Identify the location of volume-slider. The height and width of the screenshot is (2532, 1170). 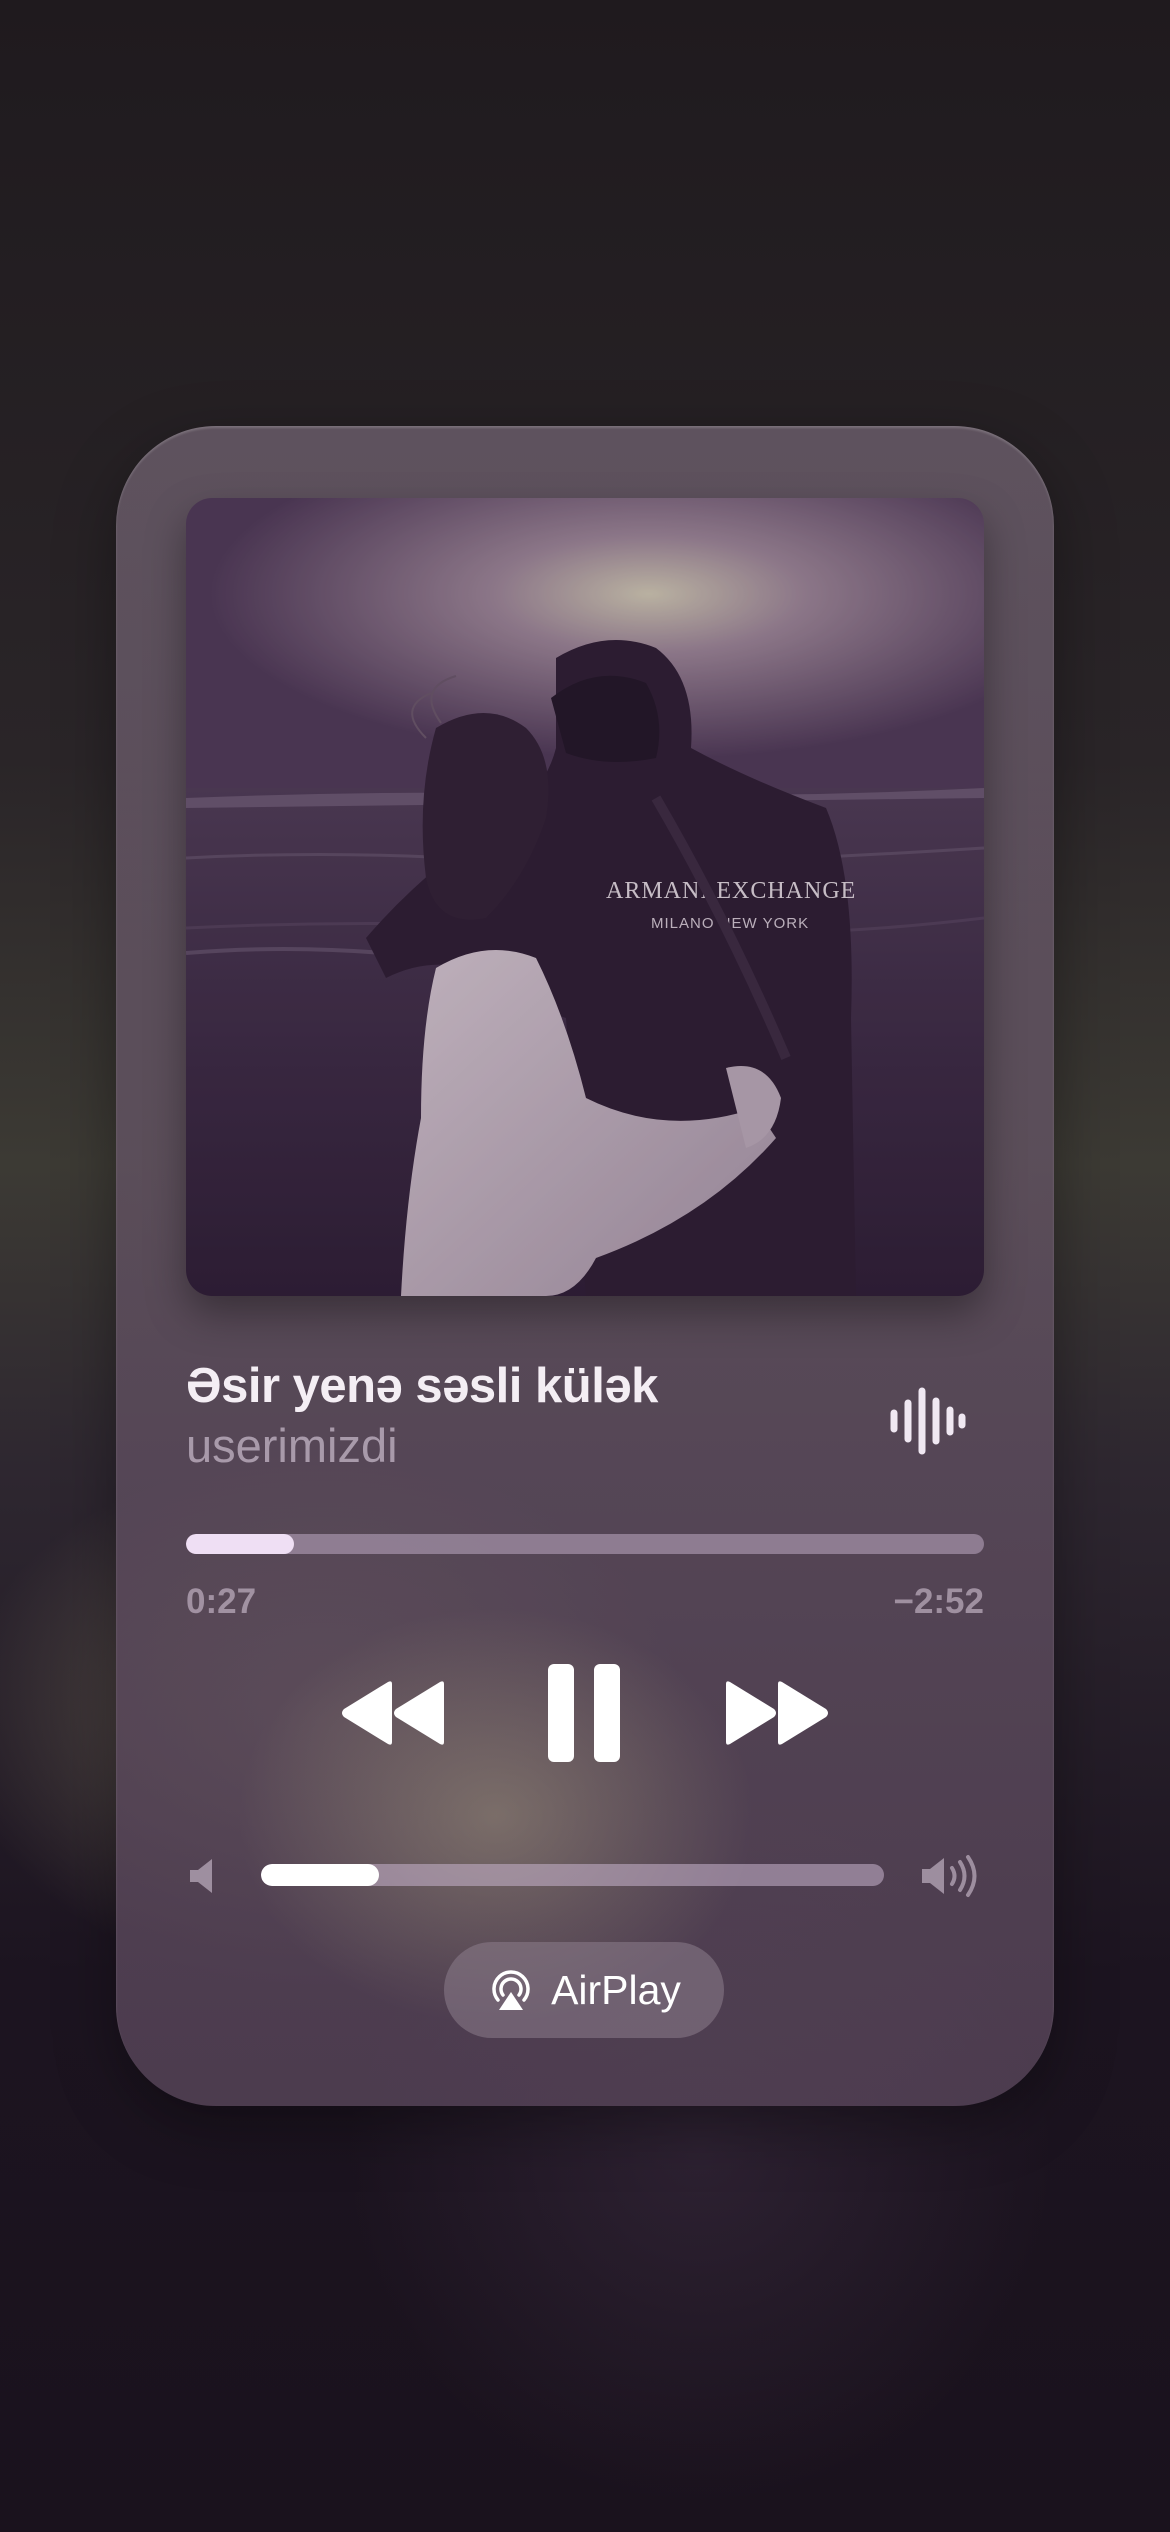
(572, 1875).